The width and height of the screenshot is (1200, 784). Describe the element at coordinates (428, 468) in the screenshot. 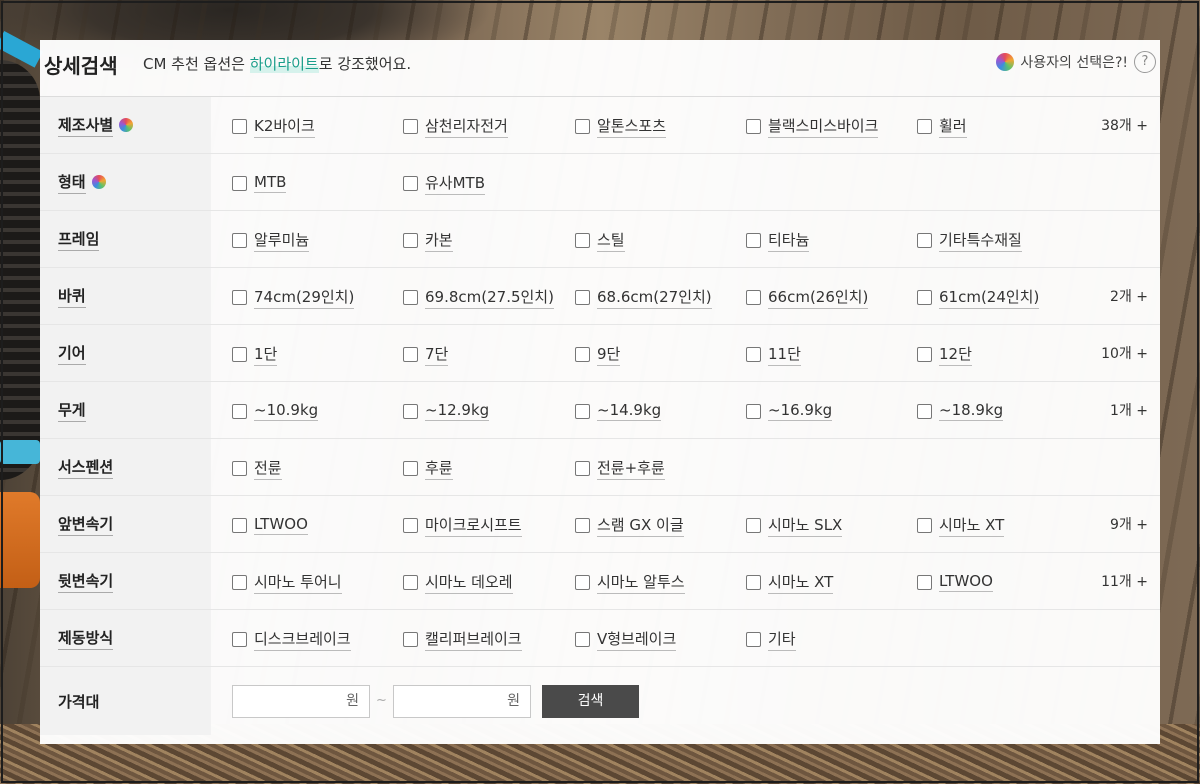

I see `filter-option: 후륜` at that location.